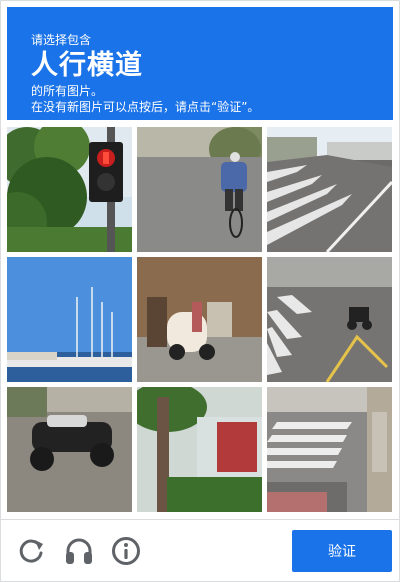  I want to click on reload-button, so click(31, 551).